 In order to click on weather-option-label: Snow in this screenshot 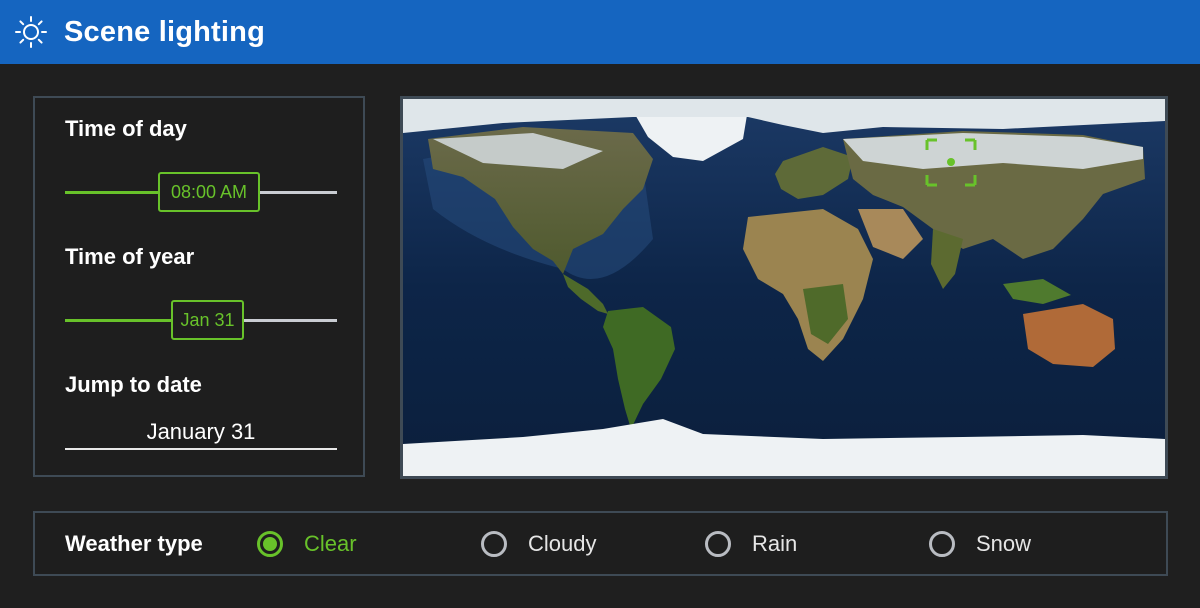, I will do `click(1003, 544)`.